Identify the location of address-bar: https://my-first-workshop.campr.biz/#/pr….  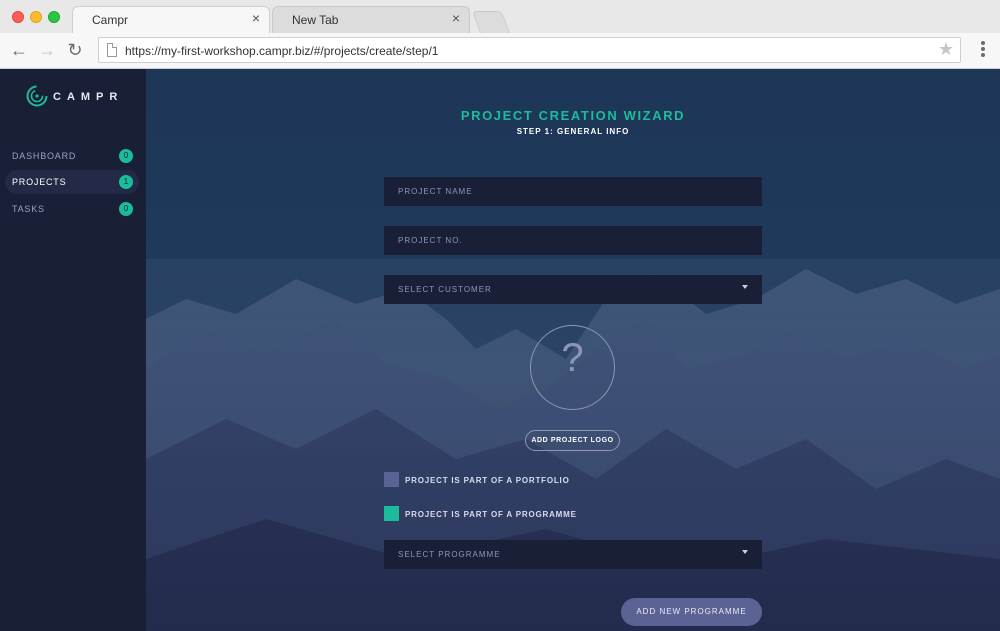
(529, 50).